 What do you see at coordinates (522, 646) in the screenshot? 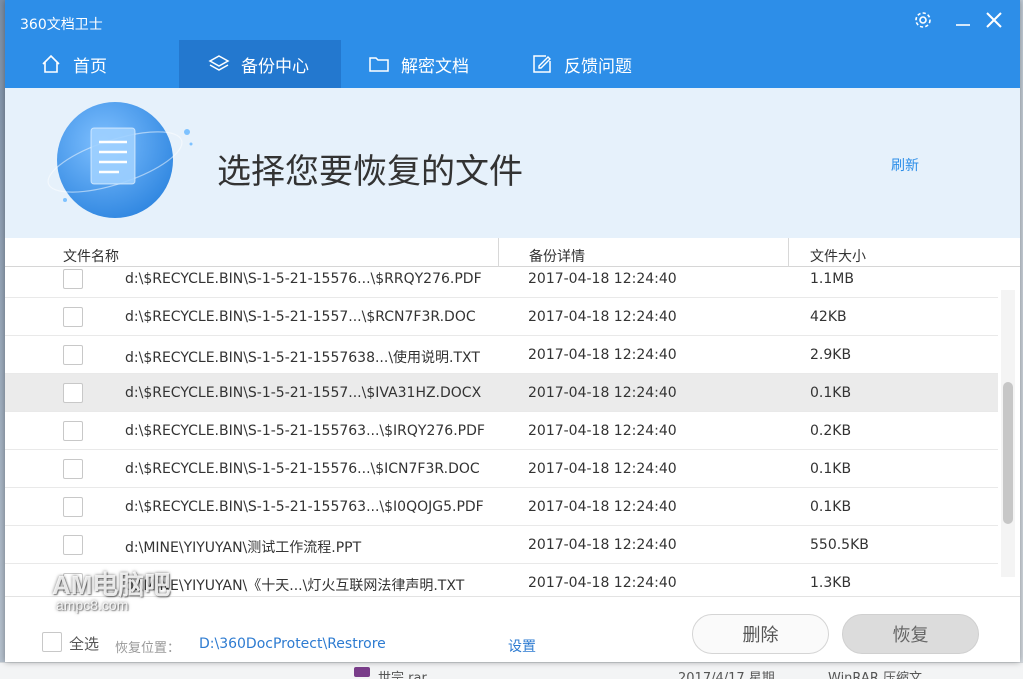
I see `restore-settings-link: 设置` at bounding box center [522, 646].